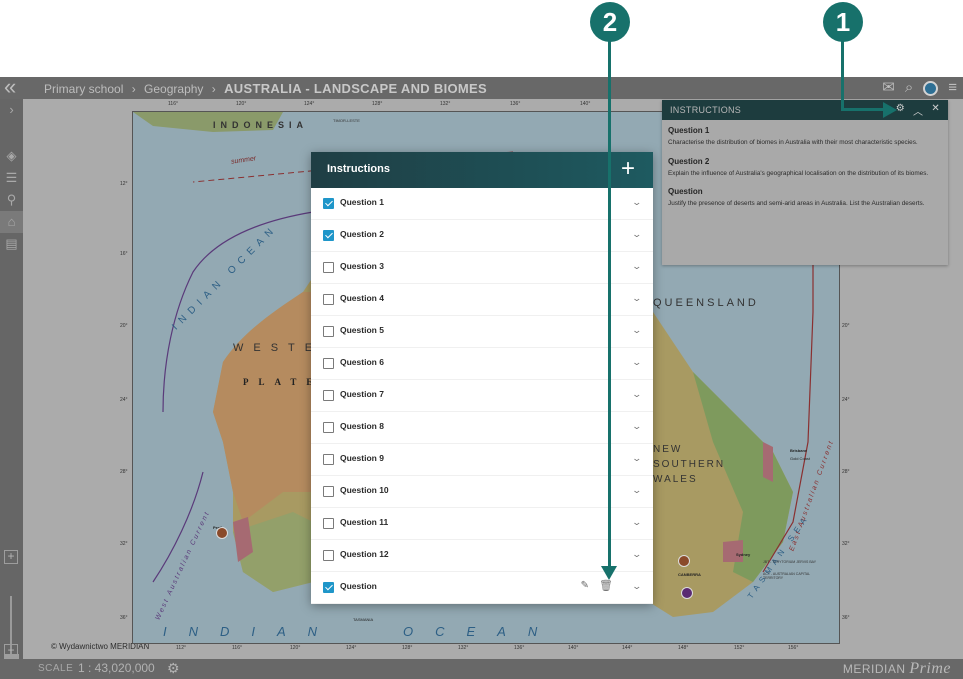 The width and height of the screenshot is (963, 679). What do you see at coordinates (358, 586) in the screenshot?
I see `question-label: Question` at bounding box center [358, 586].